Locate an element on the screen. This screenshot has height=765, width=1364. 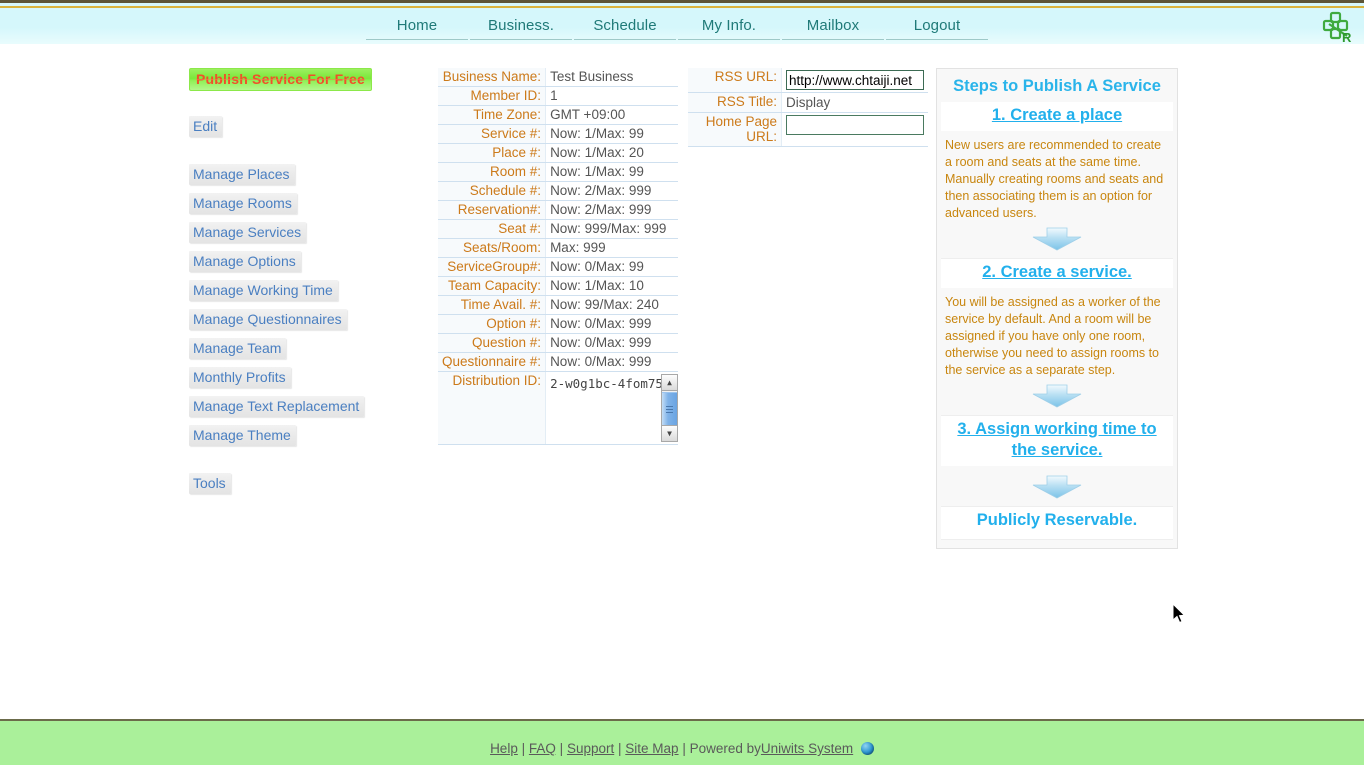
row-label: Distribution ID: is located at coordinates (492, 408).